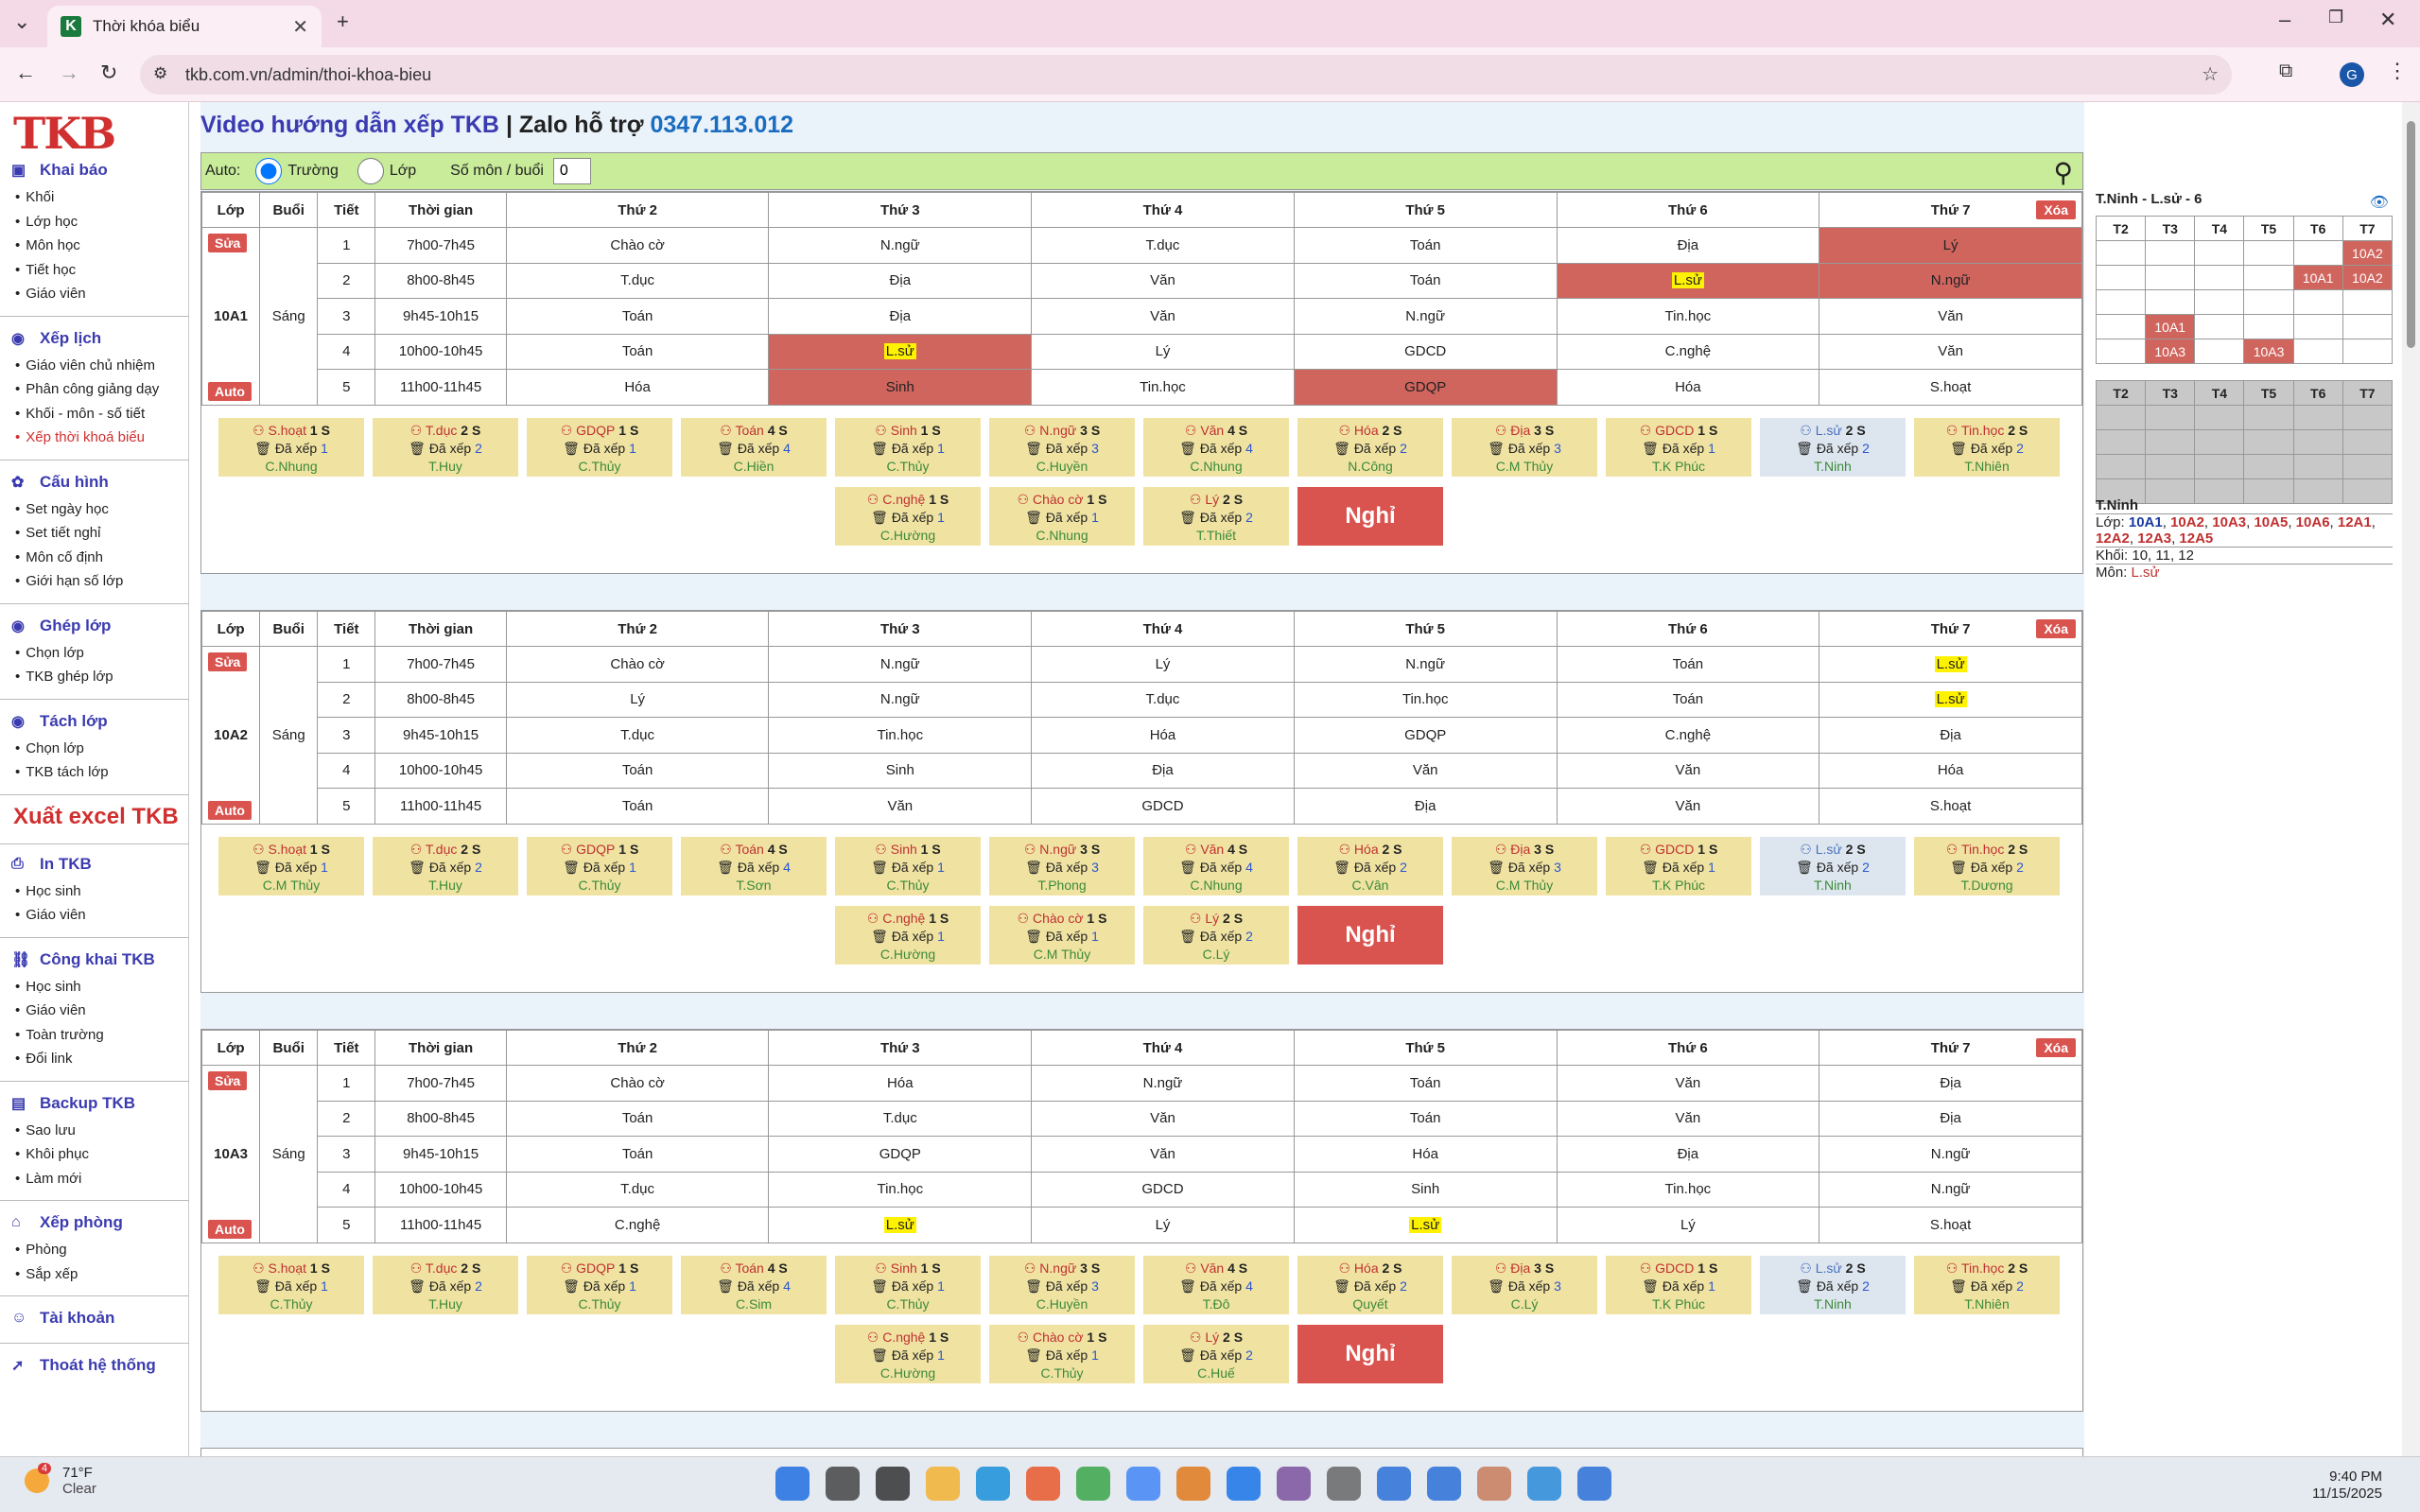 Image resolution: width=2420 pixels, height=1512 pixels. What do you see at coordinates (2368, 277) in the screenshot?
I see `mini-cell: 10A2` at bounding box center [2368, 277].